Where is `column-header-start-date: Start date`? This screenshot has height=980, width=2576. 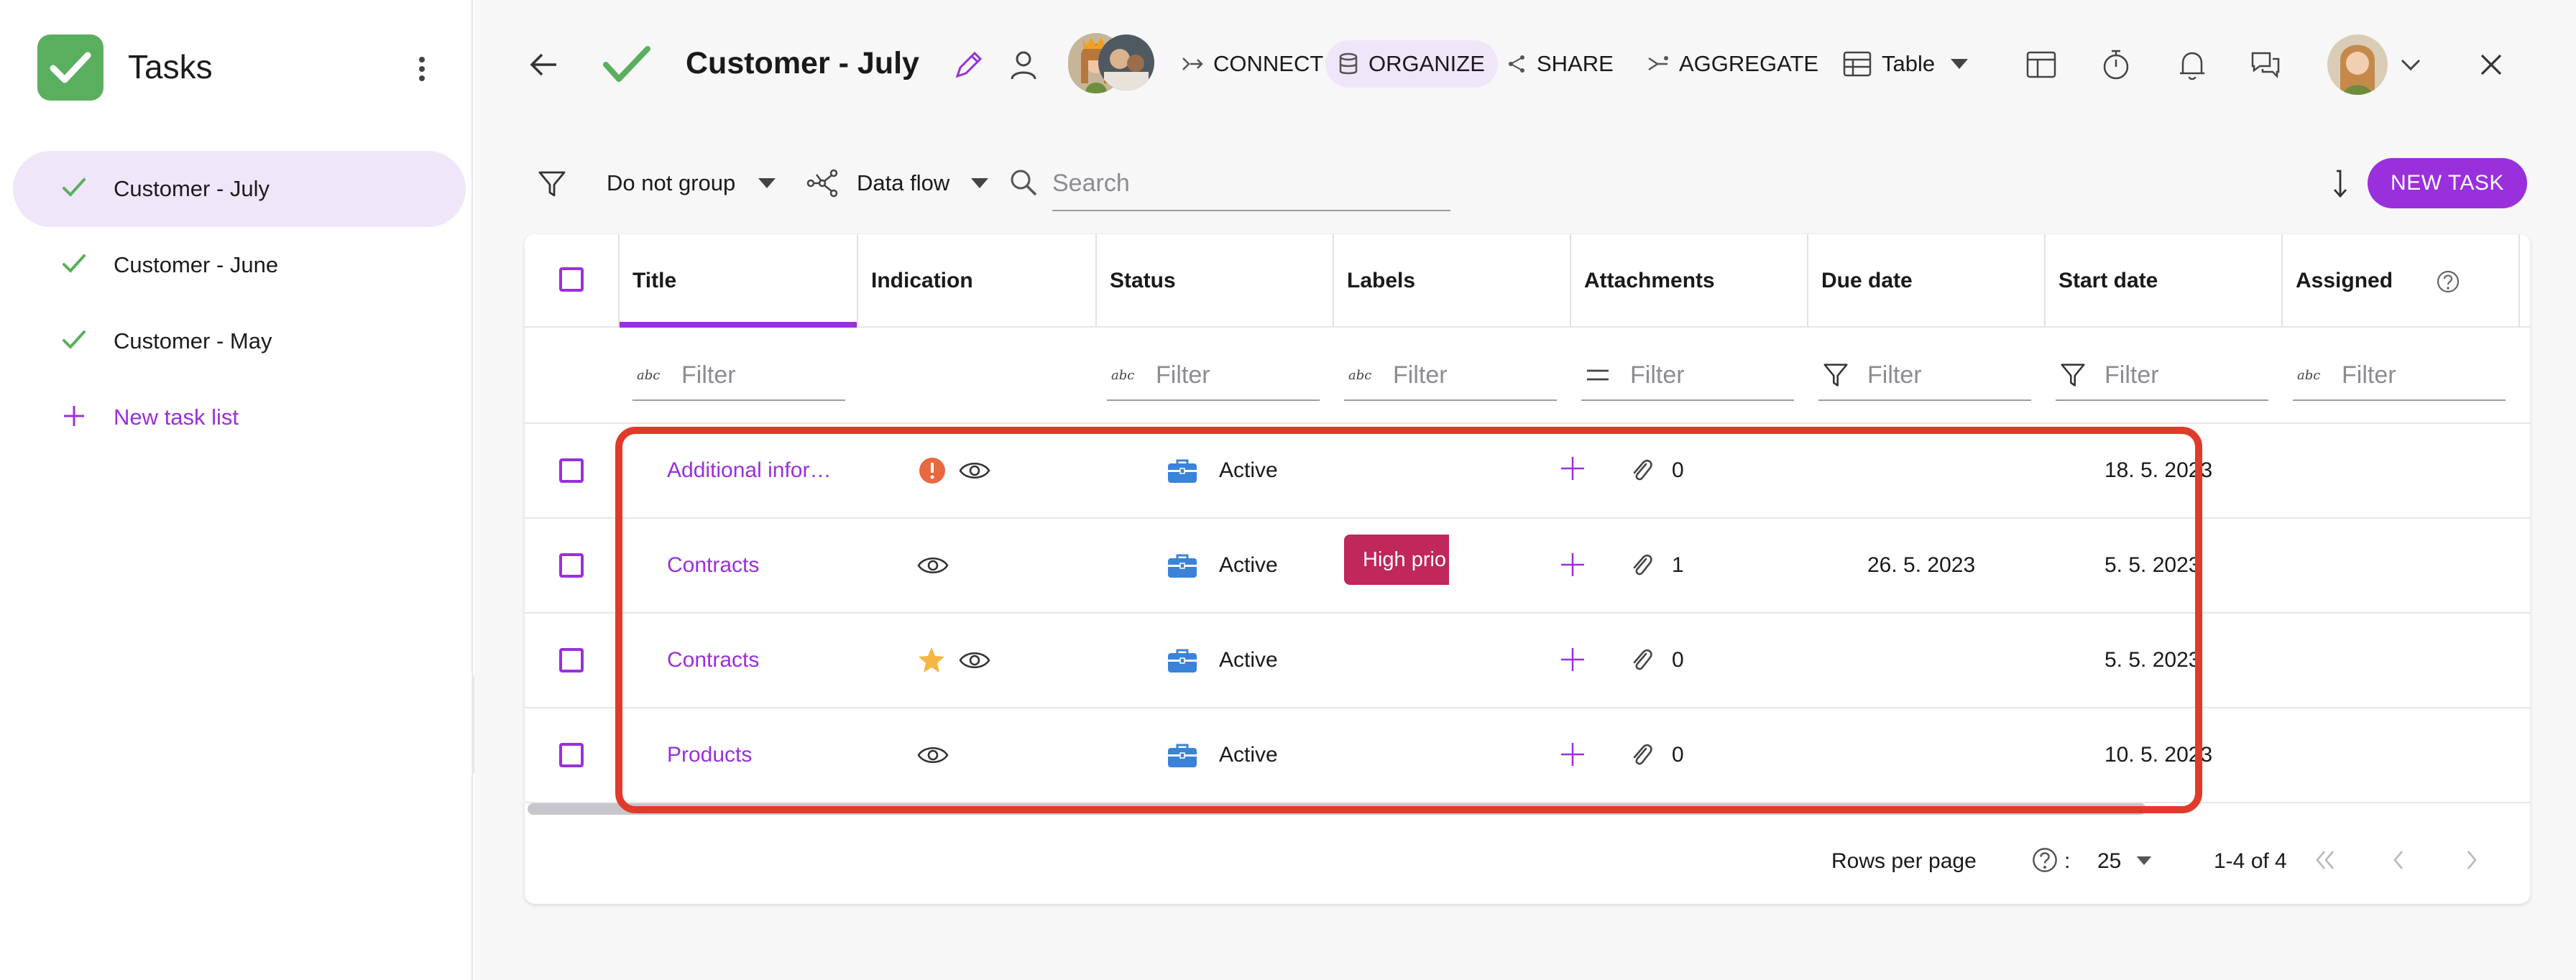
column-header-start-date: Start date is located at coordinates (2164, 281).